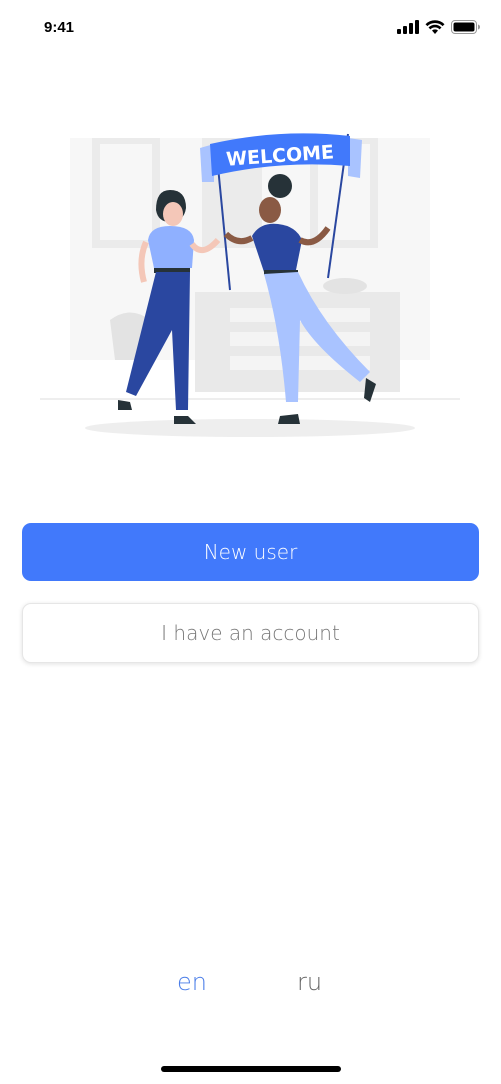  What do you see at coordinates (59, 27) in the screenshot?
I see `status-time: 9:41` at bounding box center [59, 27].